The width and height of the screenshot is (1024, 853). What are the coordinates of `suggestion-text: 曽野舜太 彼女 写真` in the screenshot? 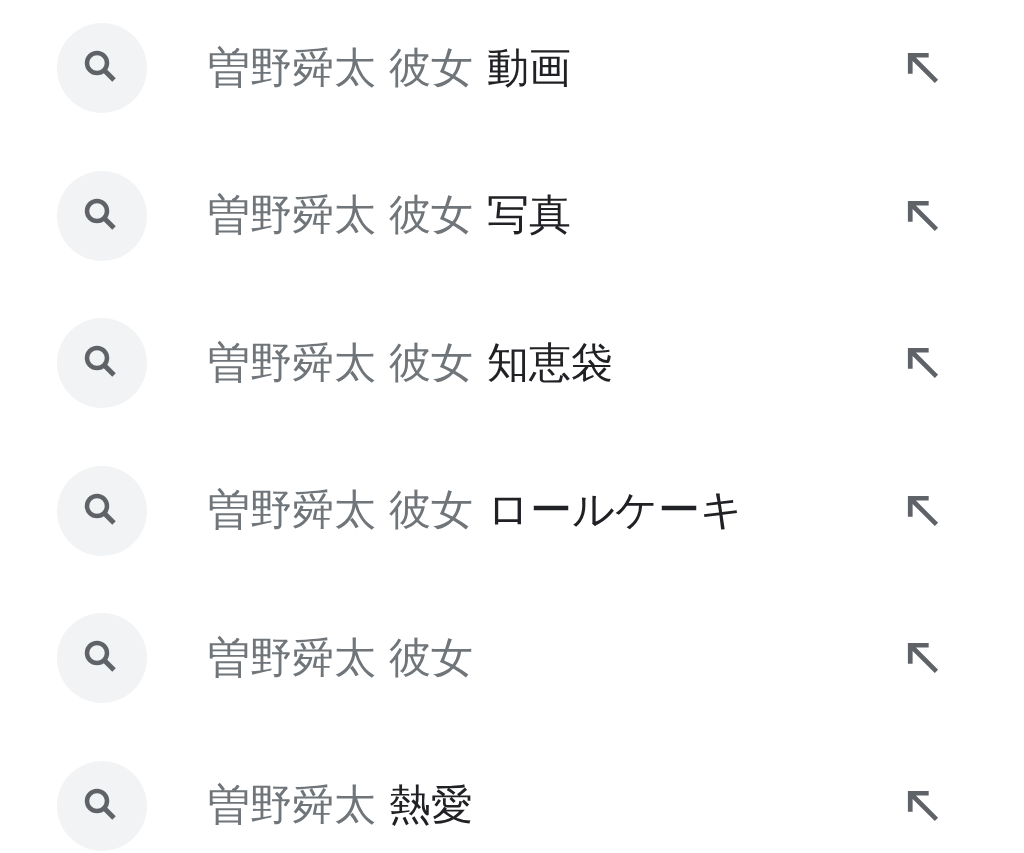 It's located at (389, 215).